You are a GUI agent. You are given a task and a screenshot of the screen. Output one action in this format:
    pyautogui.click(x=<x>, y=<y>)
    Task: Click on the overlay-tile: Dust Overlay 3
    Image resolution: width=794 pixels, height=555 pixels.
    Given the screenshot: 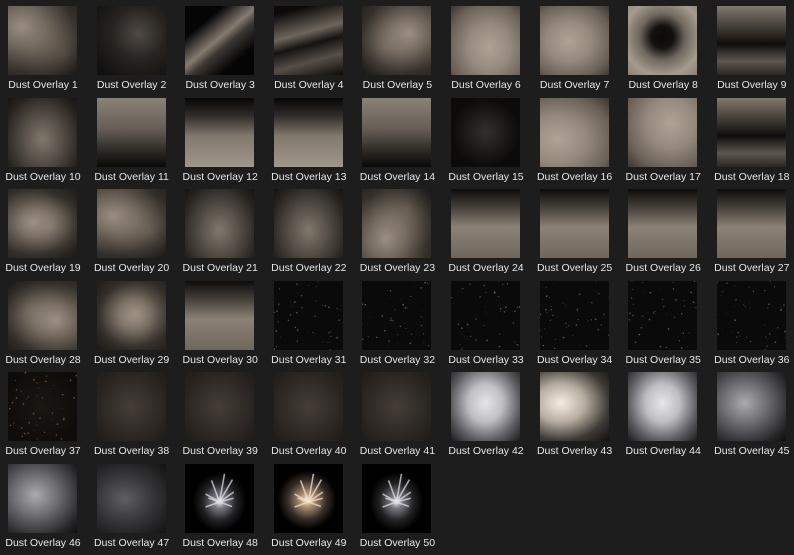 What is the action you would take?
    pyautogui.click(x=221, y=46)
    